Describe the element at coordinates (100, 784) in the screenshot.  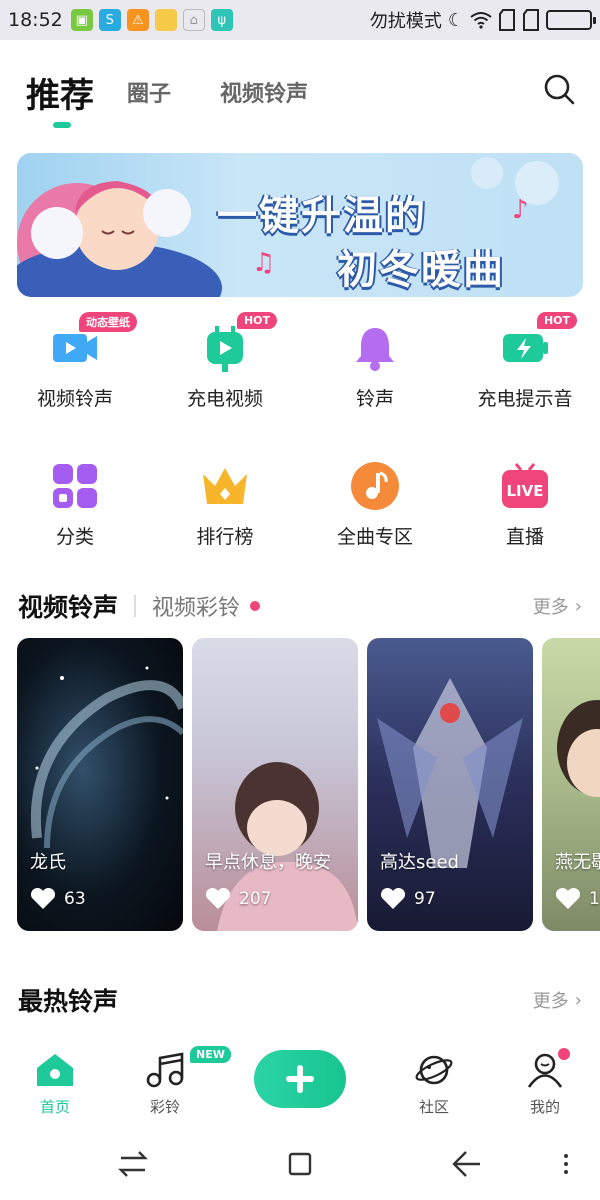
I see `video-card: 龙氏 63` at that location.